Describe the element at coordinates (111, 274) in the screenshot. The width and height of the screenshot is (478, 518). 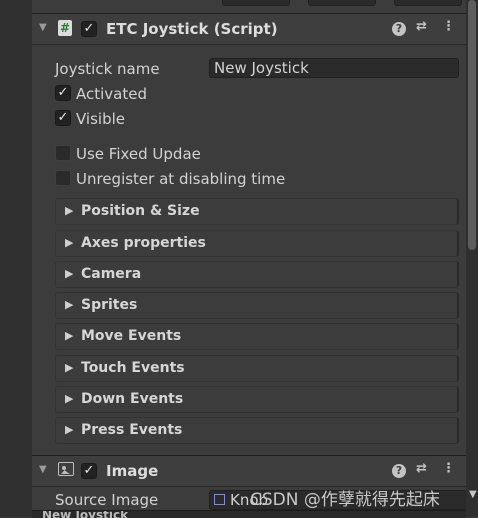
I see `foldout-label: Camera` at that location.